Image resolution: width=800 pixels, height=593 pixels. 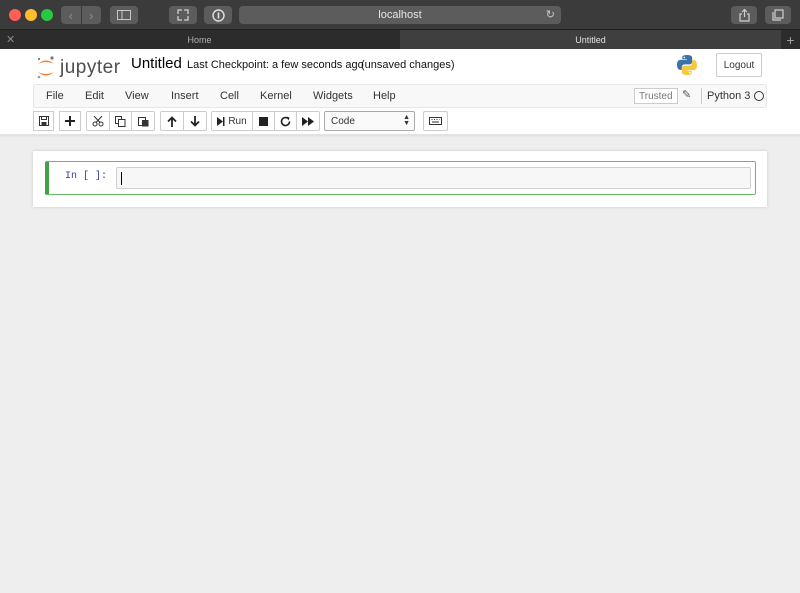 I want to click on scissors-icon, so click(x=98, y=120).